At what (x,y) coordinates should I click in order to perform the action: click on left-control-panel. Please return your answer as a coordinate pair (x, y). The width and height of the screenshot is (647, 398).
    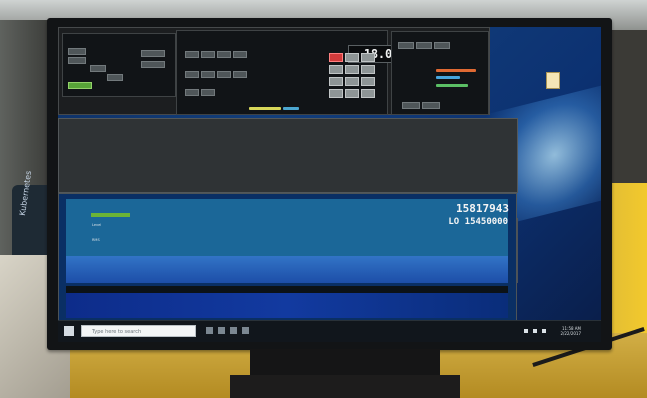
    Looking at the image, I should click on (119, 65).